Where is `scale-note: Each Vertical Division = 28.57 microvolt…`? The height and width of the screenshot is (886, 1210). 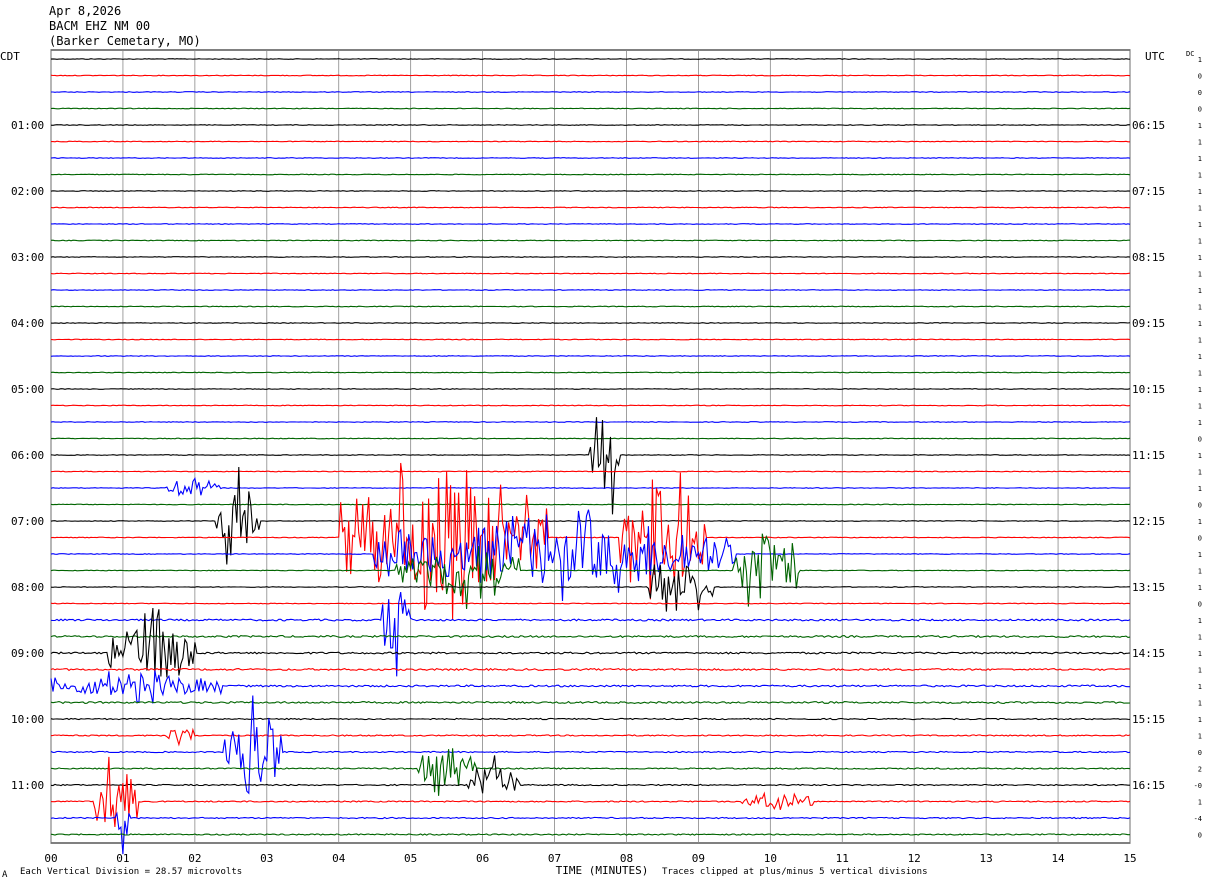
scale-note: Each Vertical Division = 28.57 microvolt… is located at coordinates (131, 872).